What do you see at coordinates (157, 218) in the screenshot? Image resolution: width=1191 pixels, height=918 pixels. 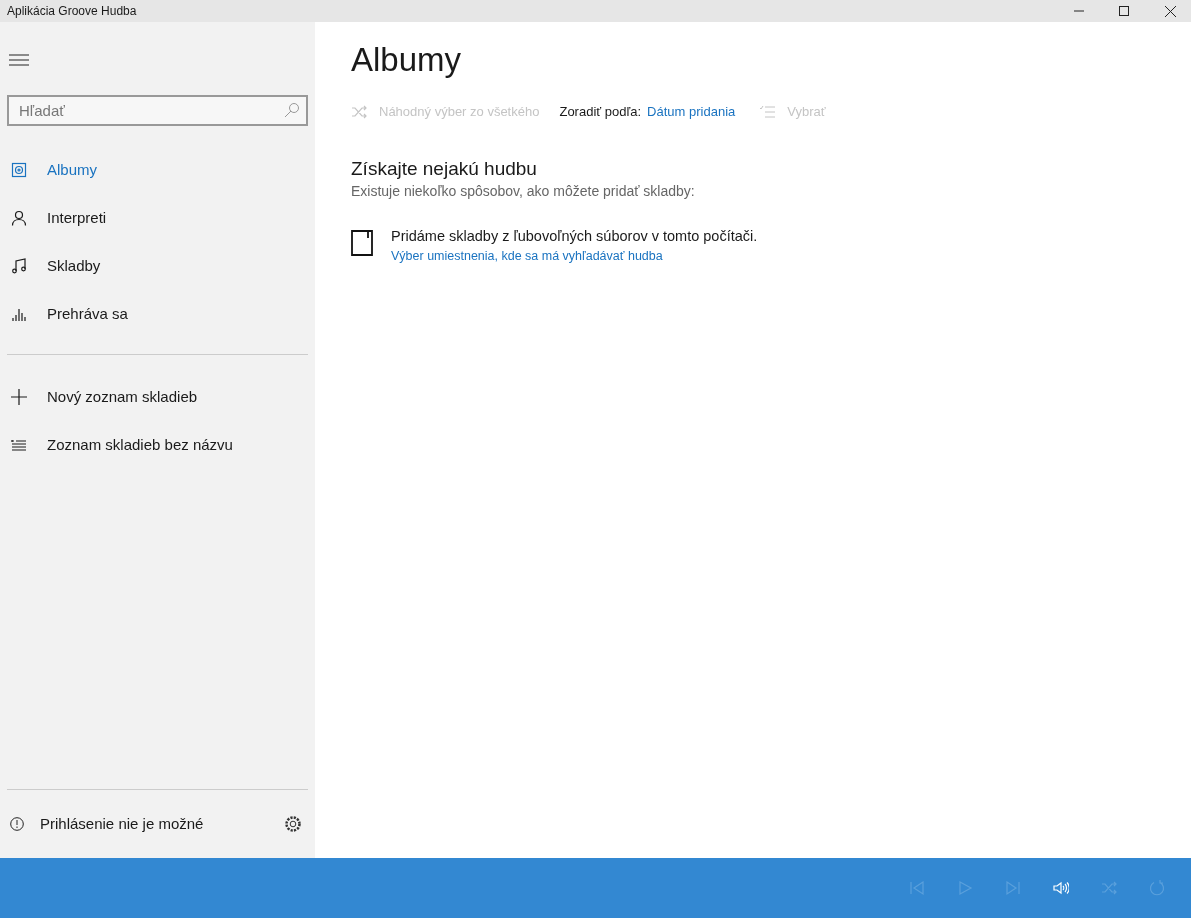 I see `nav-item: Interpreti` at bounding box center [157, 218].